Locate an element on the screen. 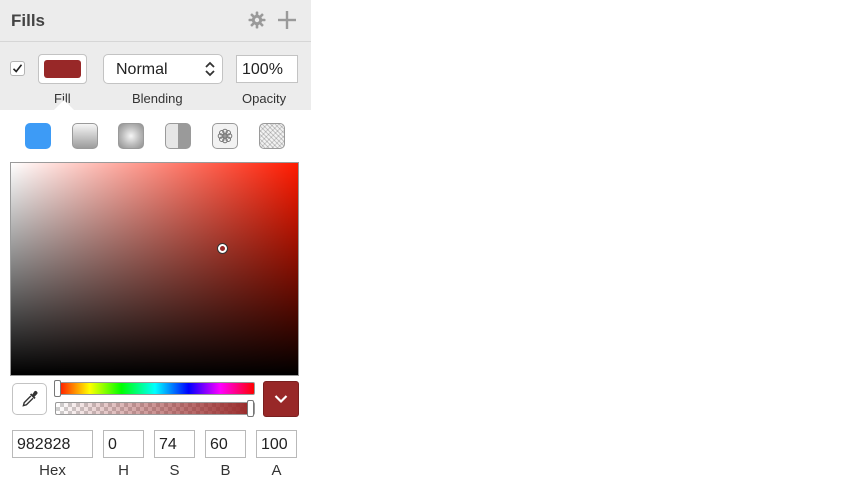  hex-value: 982828 is located at coordinates (44, 444).